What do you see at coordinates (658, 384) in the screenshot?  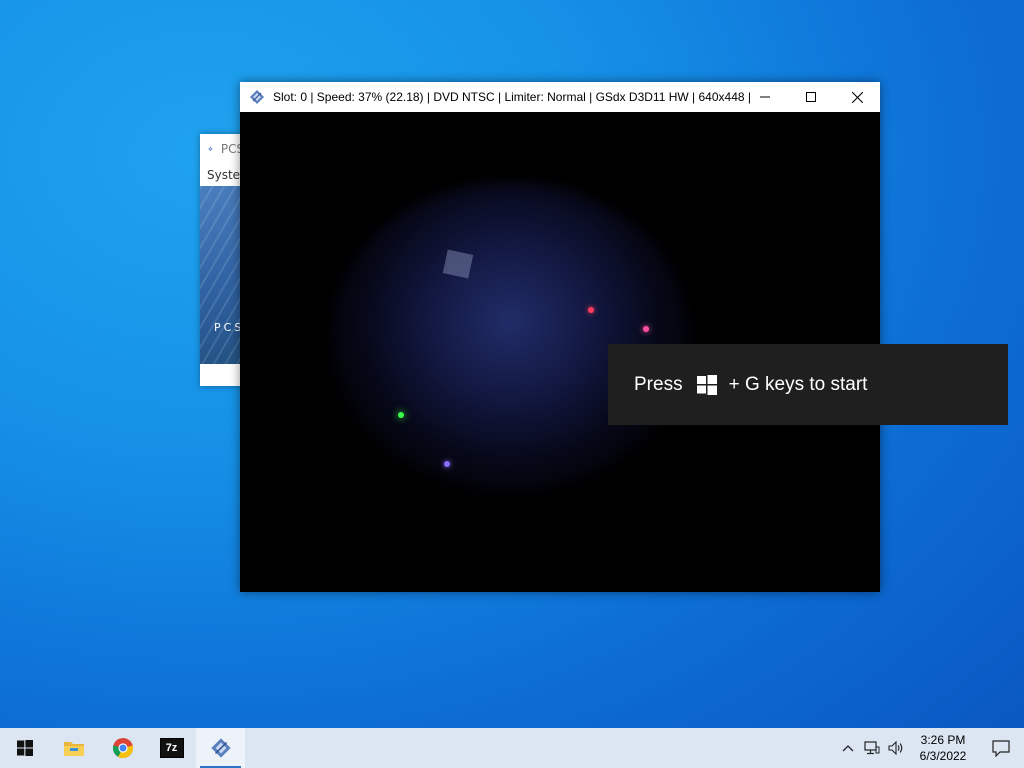 I see `toast-press-text: Press` at bounding box center [658, 384].